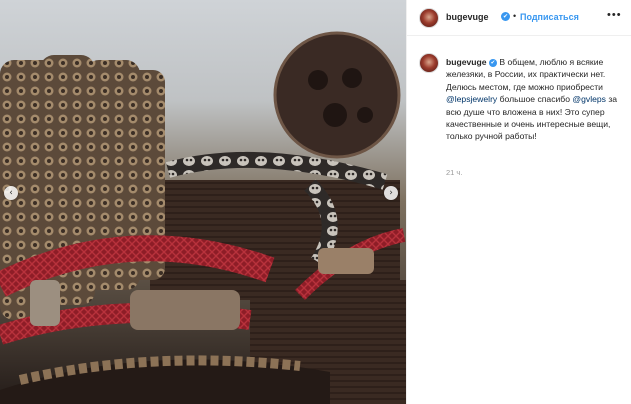 The image size is (631, 404). What do you see at coordinates (466, 62) in the screenshot?
I see `caption-username: bugevuge` at bounding box center [466, 62].